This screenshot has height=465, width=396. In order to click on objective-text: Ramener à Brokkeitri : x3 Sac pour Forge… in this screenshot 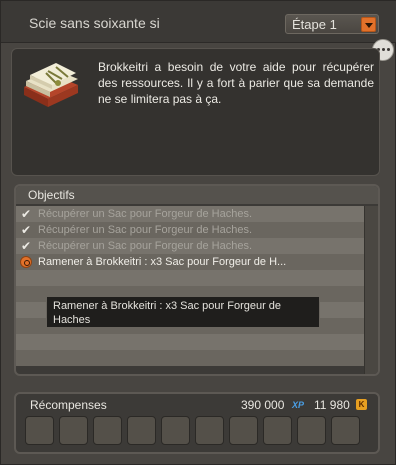, I will do `click(162, 262)`.